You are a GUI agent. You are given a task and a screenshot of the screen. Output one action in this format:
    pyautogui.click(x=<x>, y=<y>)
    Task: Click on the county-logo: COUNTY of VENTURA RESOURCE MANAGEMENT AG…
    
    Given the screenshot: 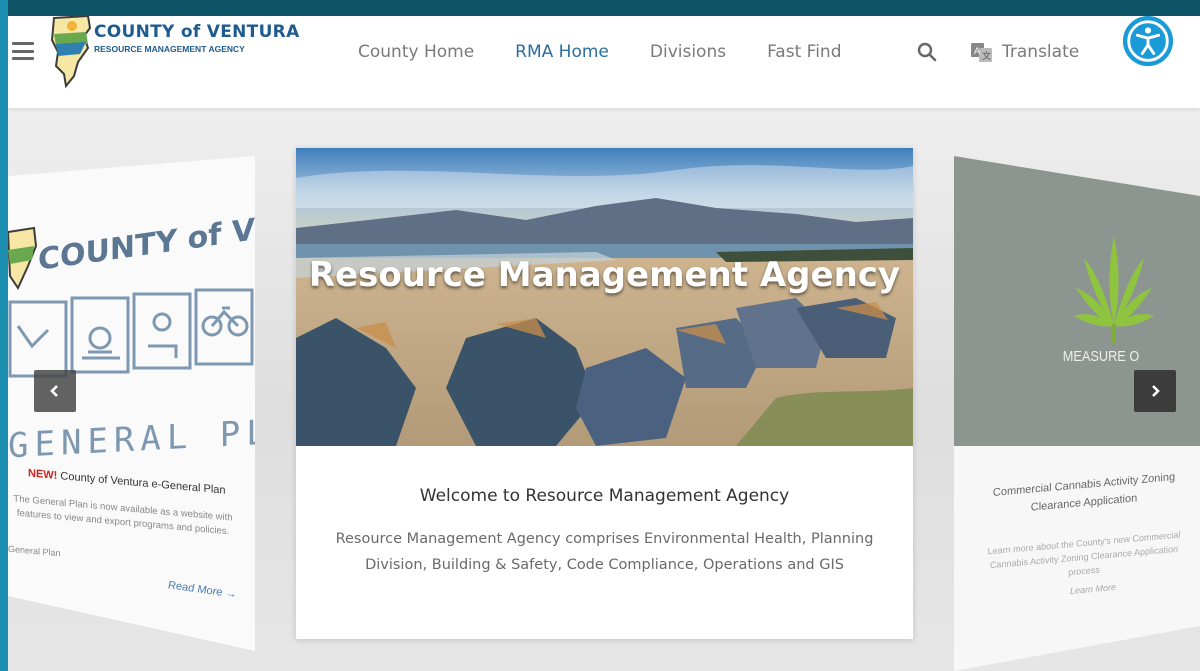 What is the action you would take?
    pyautogui.click(x=174, y=56)
    